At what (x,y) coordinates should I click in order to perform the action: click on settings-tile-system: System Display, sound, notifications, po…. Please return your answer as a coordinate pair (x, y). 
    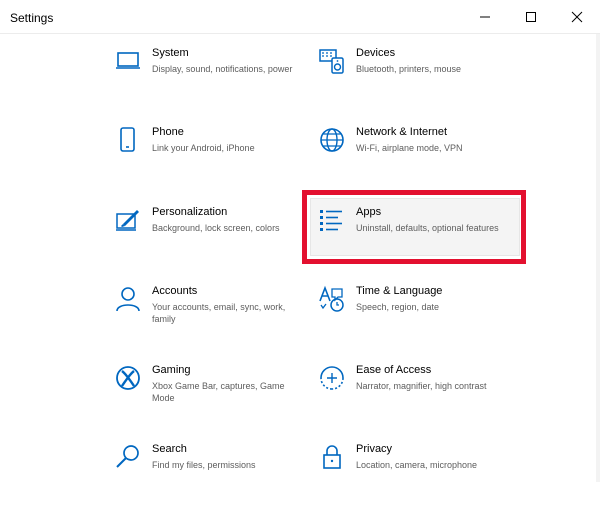
    Looking at the image, I should click on (209, 79).